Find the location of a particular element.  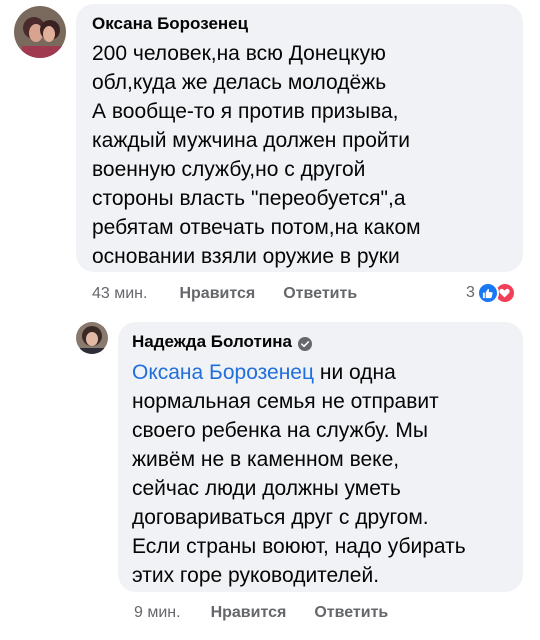

comment-timestamp: 9 мин. is located at coordinates (157, 613).